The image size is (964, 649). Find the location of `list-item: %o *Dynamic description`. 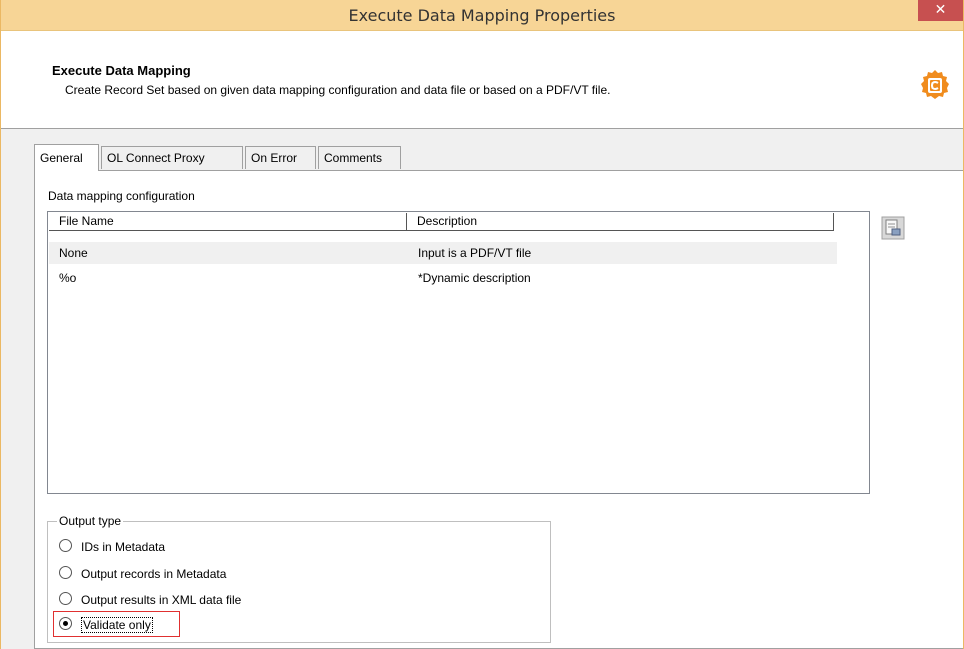

list-item: %o *Dynamic description is located at coordinates (443, 278).